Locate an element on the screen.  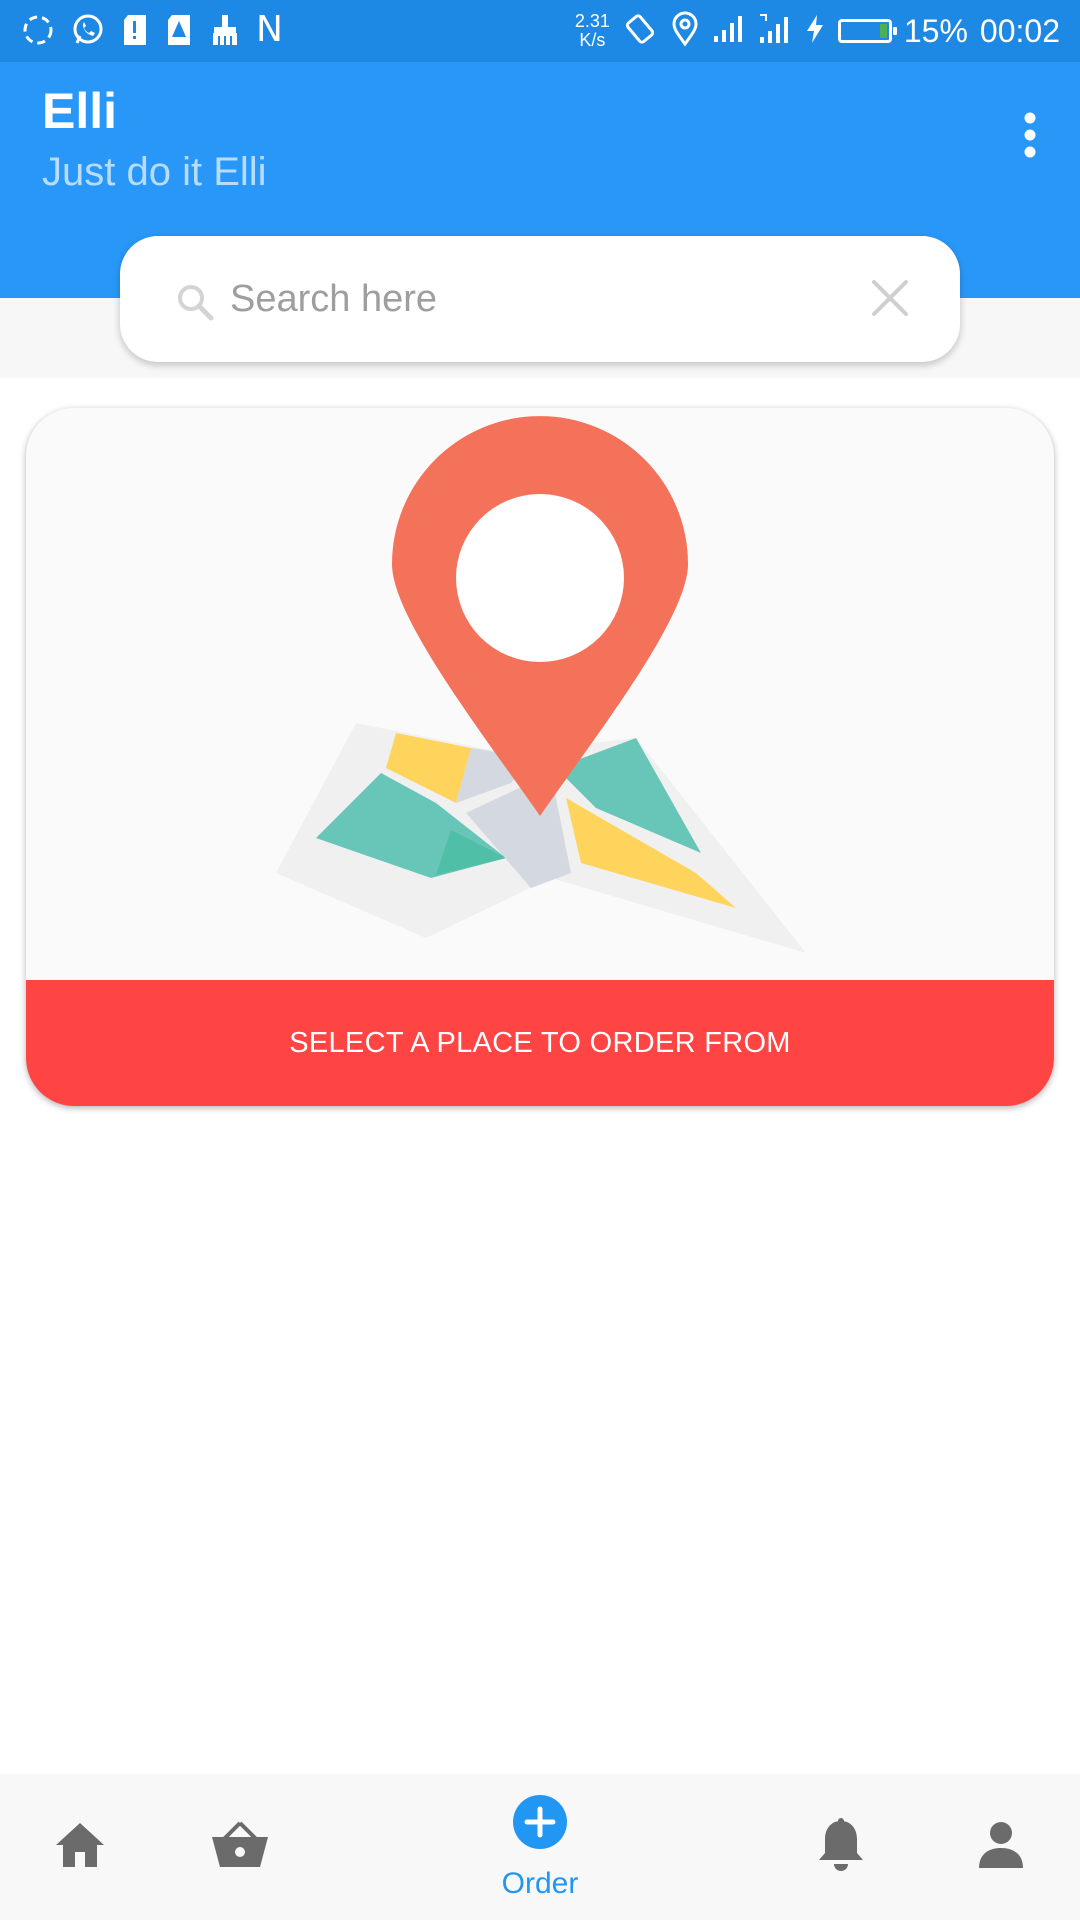
search-icon is located at coordinates (196, 305).